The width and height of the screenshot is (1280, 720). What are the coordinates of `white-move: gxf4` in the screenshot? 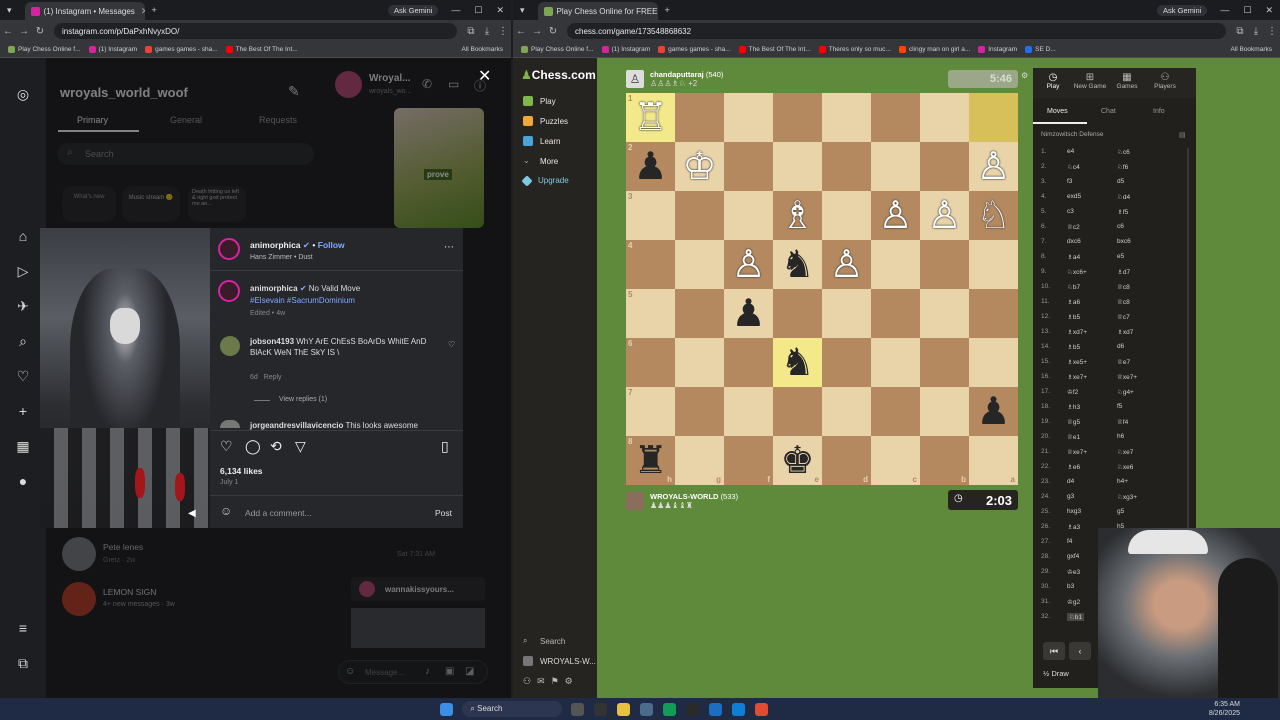 It's located at (1073, 556).